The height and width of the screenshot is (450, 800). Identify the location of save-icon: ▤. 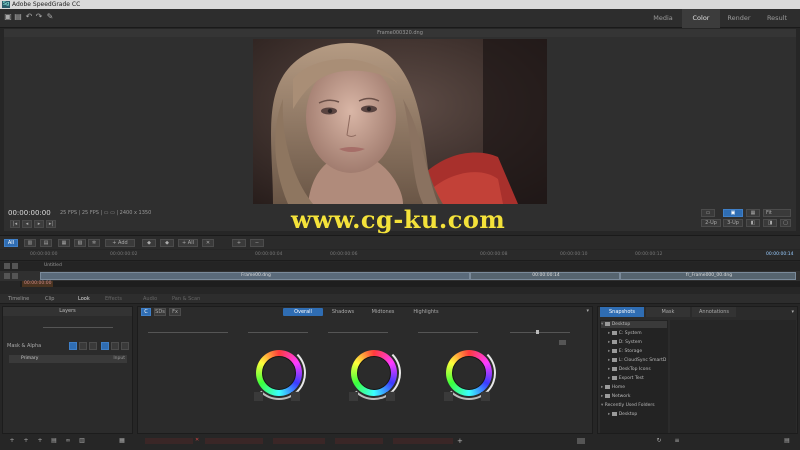
(18, 17).